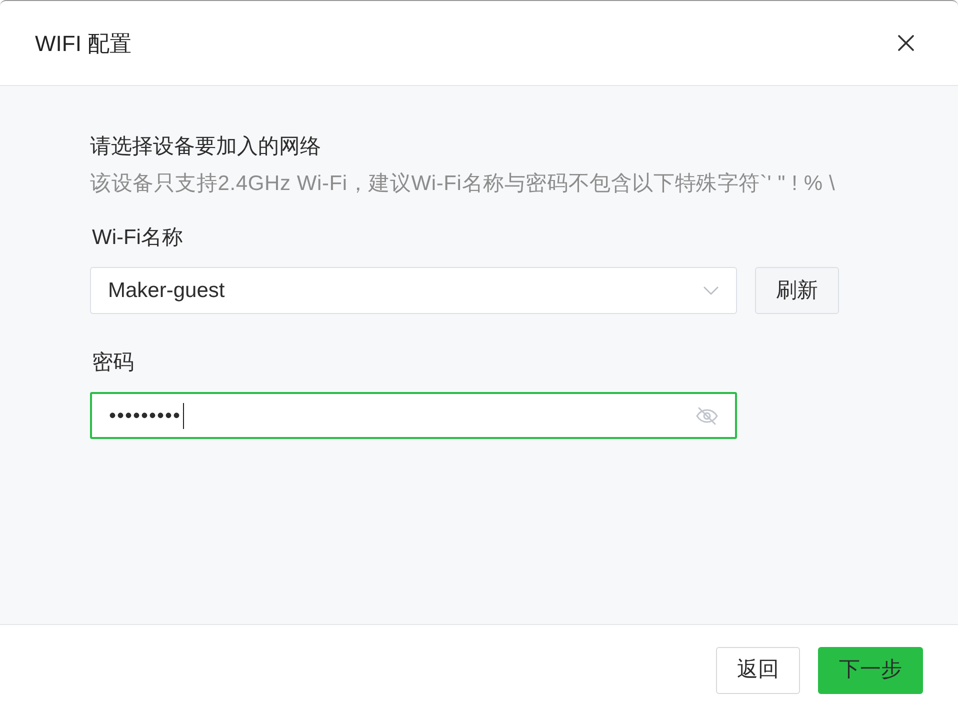 This screenshot has height=715, width=958. Describe the element at coordinates (758, 670) in the screenshot. I see `back-button: 返回` at that location.